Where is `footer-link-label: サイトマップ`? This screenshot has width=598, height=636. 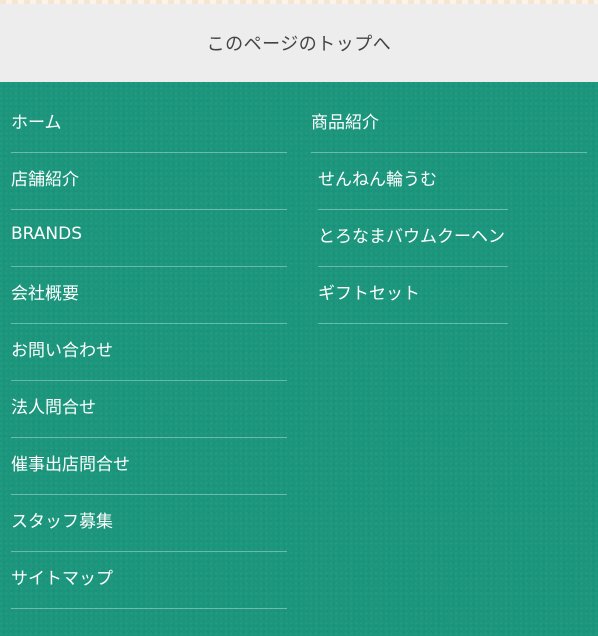
footer-link-label: サイトマップ is located at coordinates (62, 578).